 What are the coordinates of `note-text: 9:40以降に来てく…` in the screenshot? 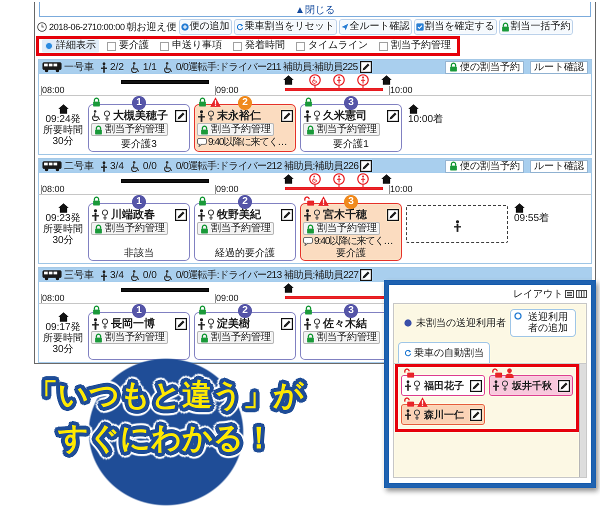 It's located at (247, 142).